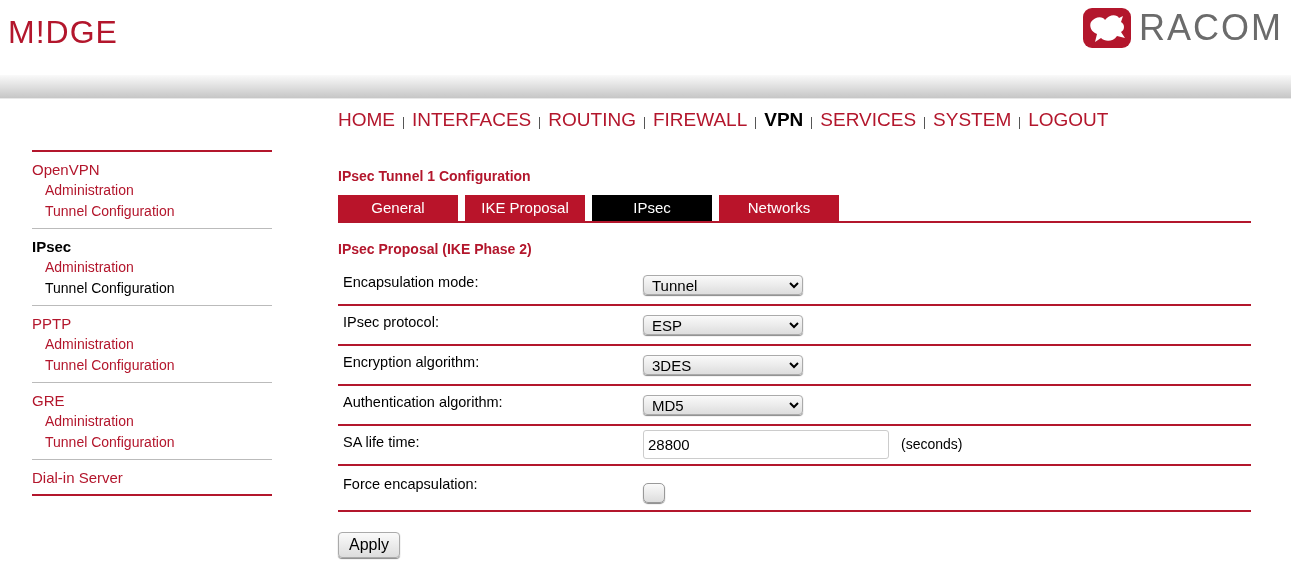 The width and height of the screenshot is (1291, 576). Describe the element at coordinates (779, 207) in the screenshot. I see `tab: Networks` at that location.